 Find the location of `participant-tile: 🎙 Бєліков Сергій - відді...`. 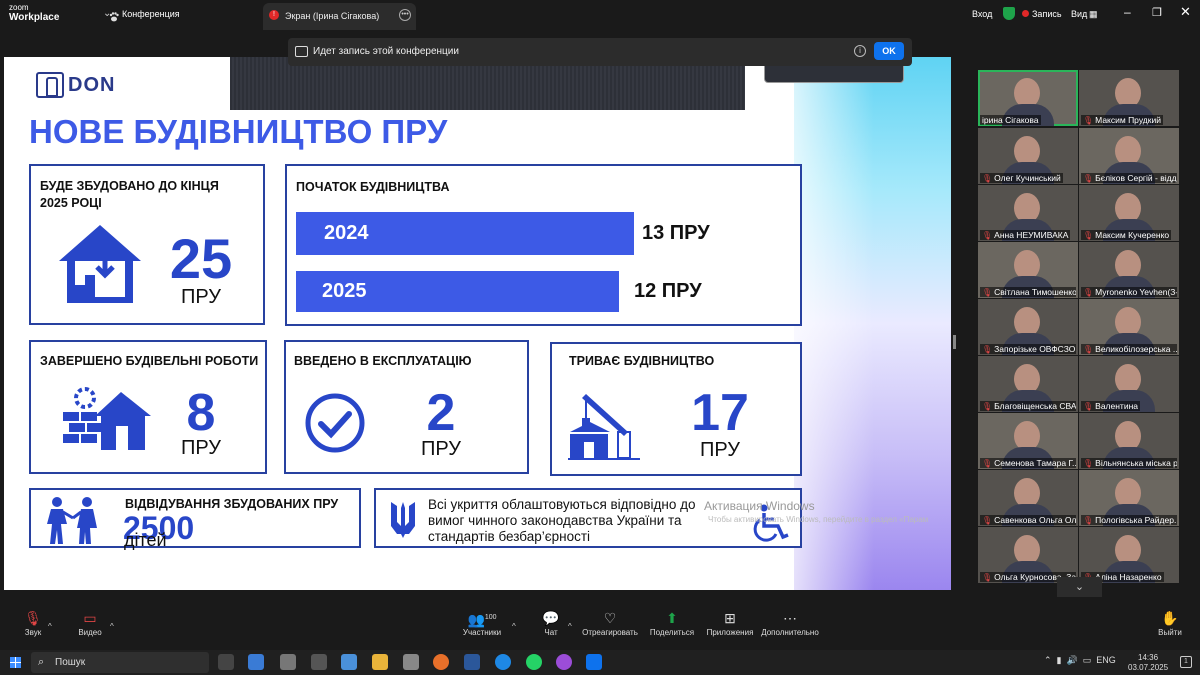

participant-tile: 🎙 Бєліков Сергій - відді... is located at coordinates (1129, 156).